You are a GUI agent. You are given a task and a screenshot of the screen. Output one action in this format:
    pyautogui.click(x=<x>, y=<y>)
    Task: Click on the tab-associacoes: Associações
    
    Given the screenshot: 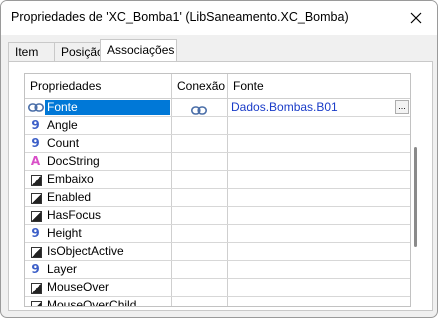 What is the action you would take?
    pyautogui.click(x=138, y=50)
    